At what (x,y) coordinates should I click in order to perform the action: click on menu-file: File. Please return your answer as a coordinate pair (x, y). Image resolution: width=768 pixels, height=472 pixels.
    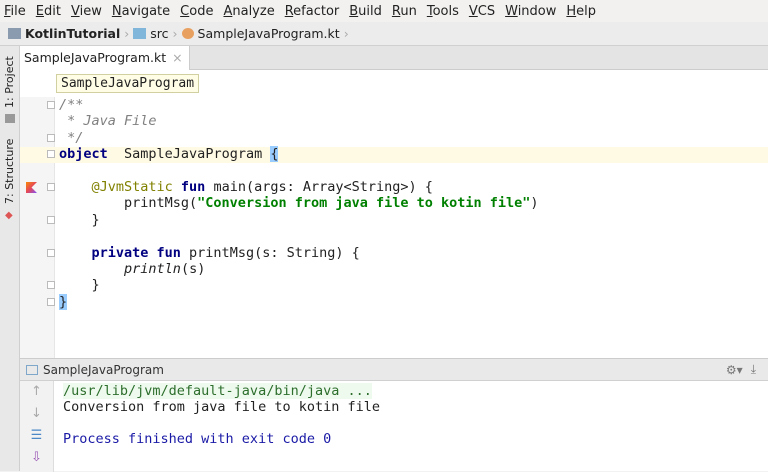
    Looking at the image, I should click on (15, 11).